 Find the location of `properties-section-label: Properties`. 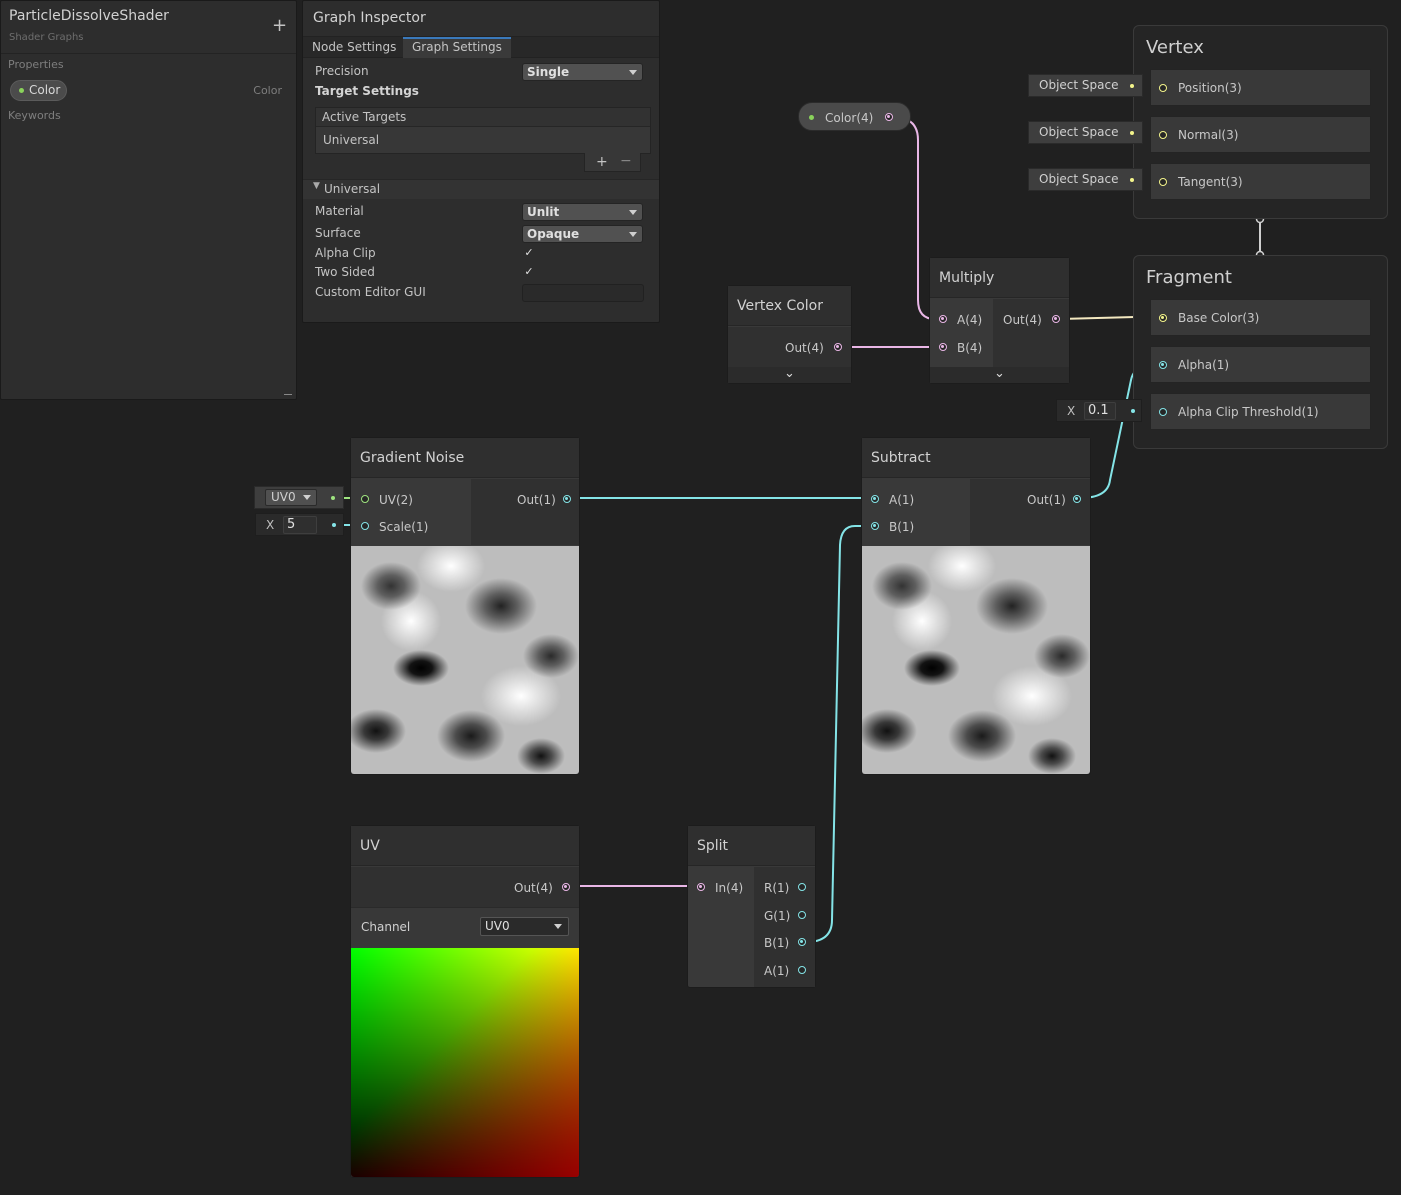

properties-section-label: Properties is located at coordinates (36, 64).